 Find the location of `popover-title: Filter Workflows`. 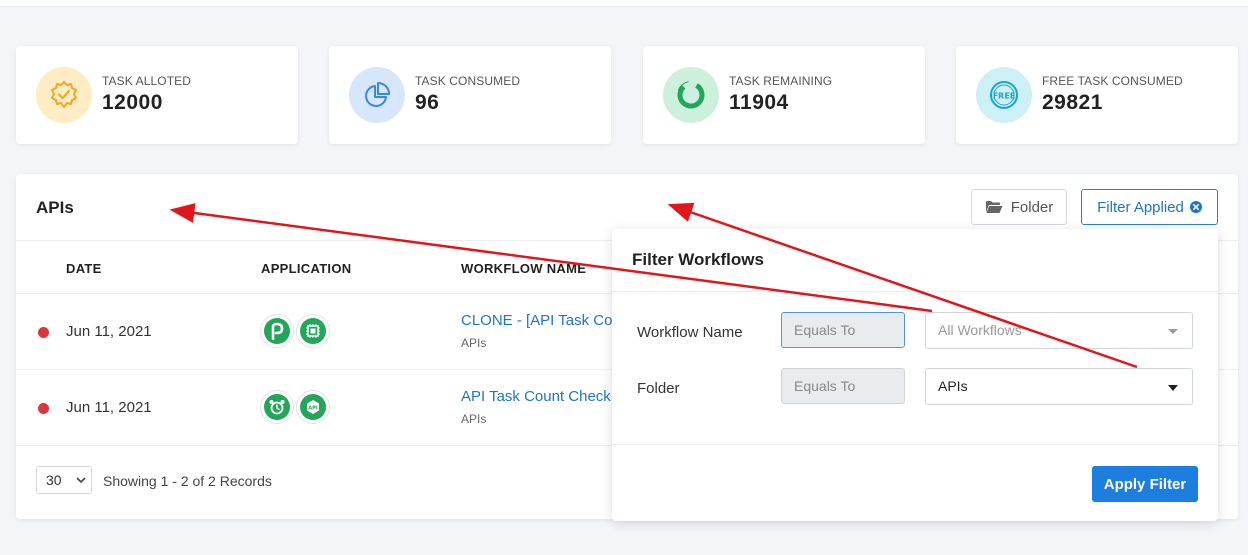

popover-title: Filter Workflows is located at coordinates (698, 259).